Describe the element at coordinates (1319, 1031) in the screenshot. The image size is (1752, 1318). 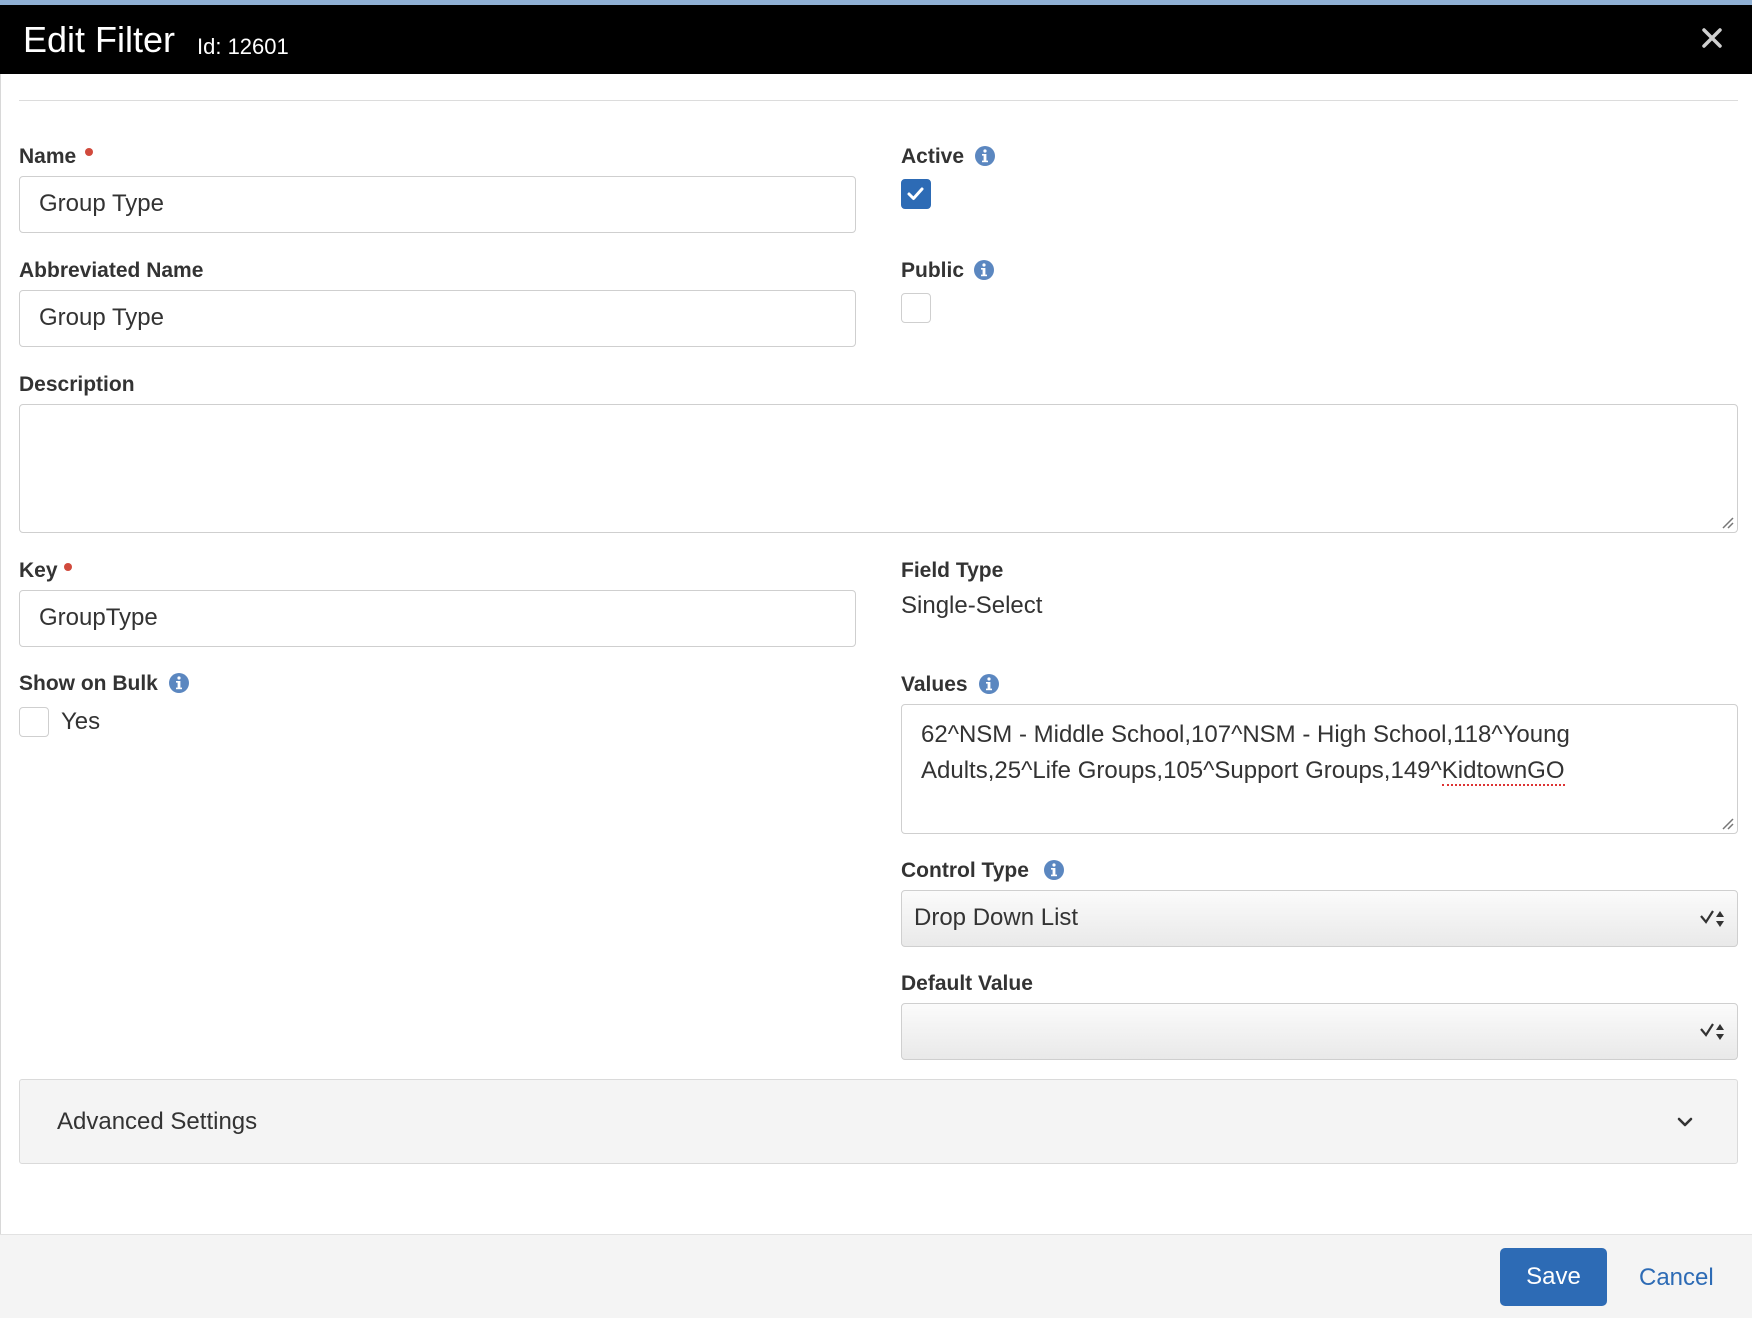
I see `default-value-select` at that location.